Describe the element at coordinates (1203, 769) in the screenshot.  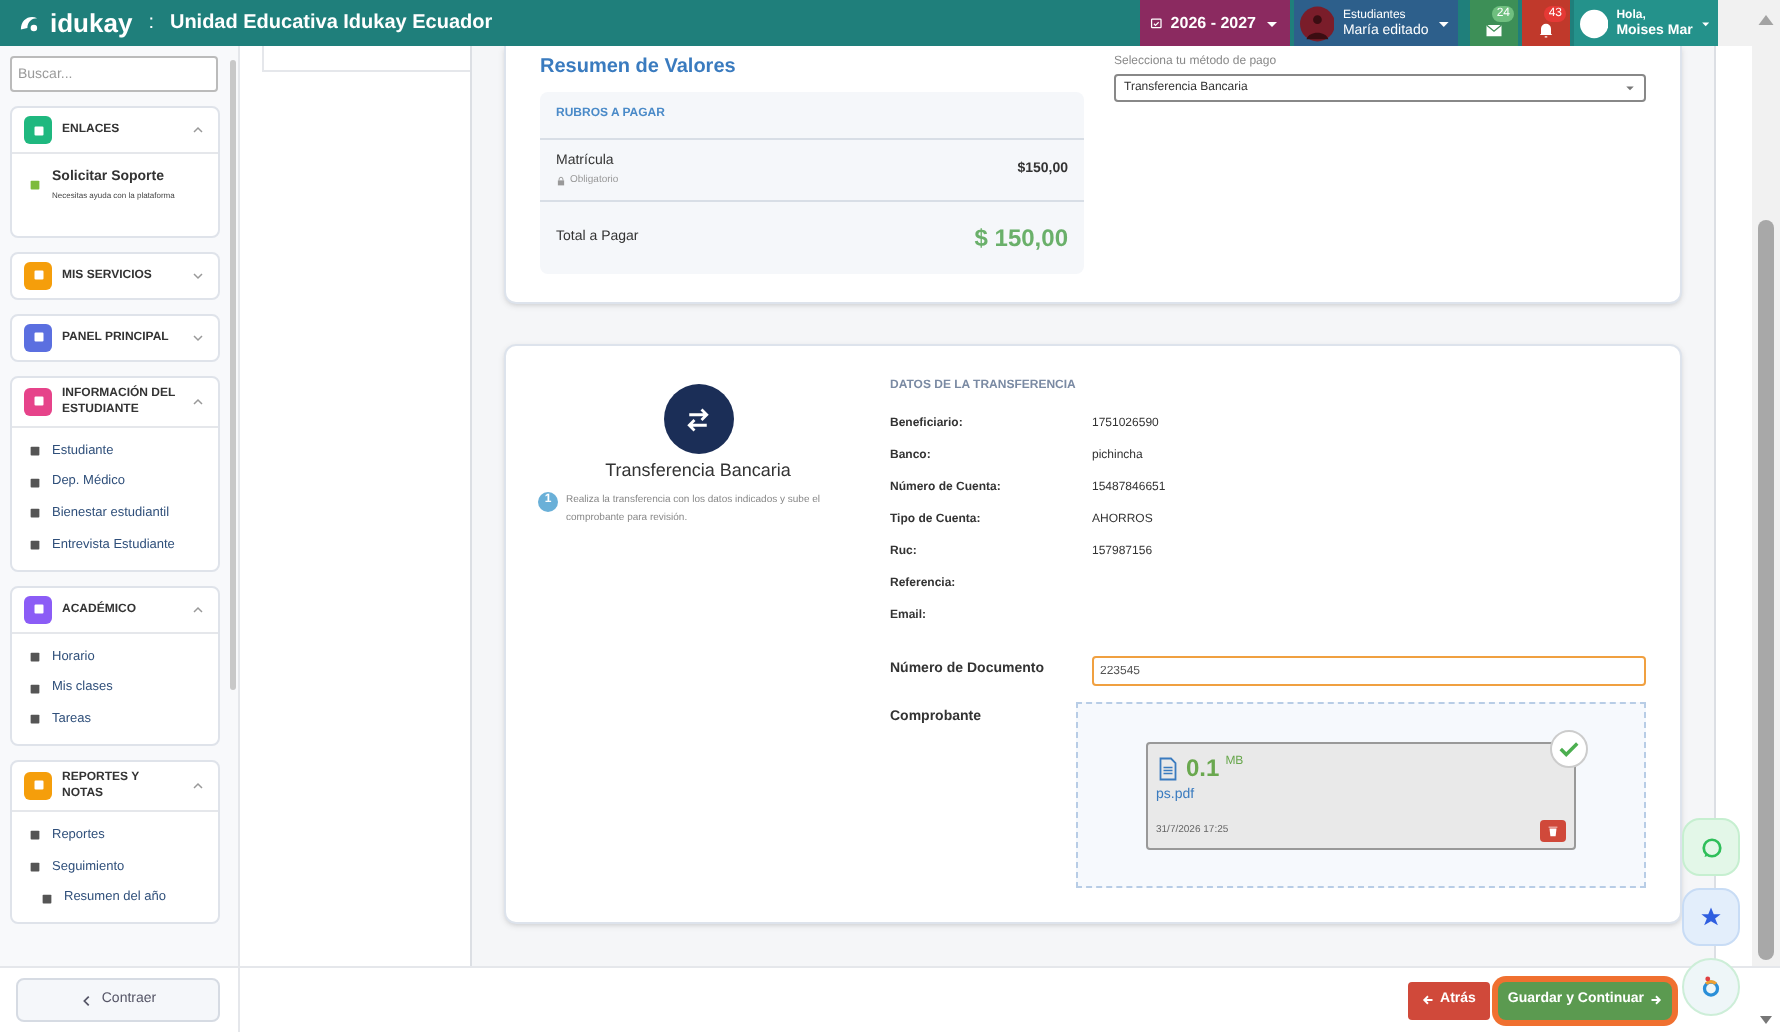
I see `file-size: 0.1` at that location.